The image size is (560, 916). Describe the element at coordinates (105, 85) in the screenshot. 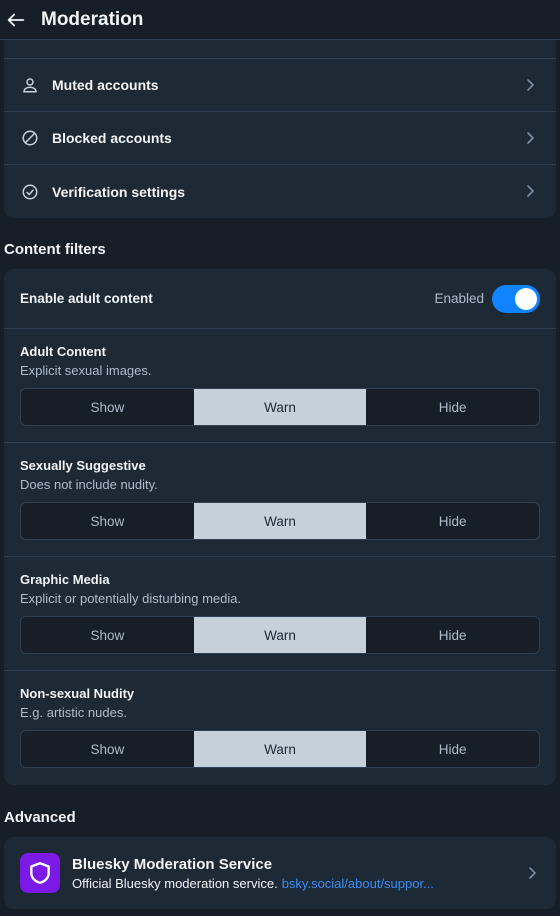

I see `muted-accounts-label: Muted accounts` at that location.